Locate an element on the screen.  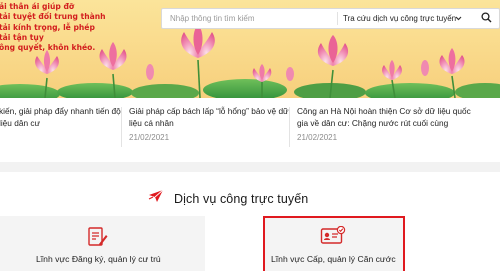
services-heading: Dịch vụ công trực tuyến is located at coordinates (228, 198).